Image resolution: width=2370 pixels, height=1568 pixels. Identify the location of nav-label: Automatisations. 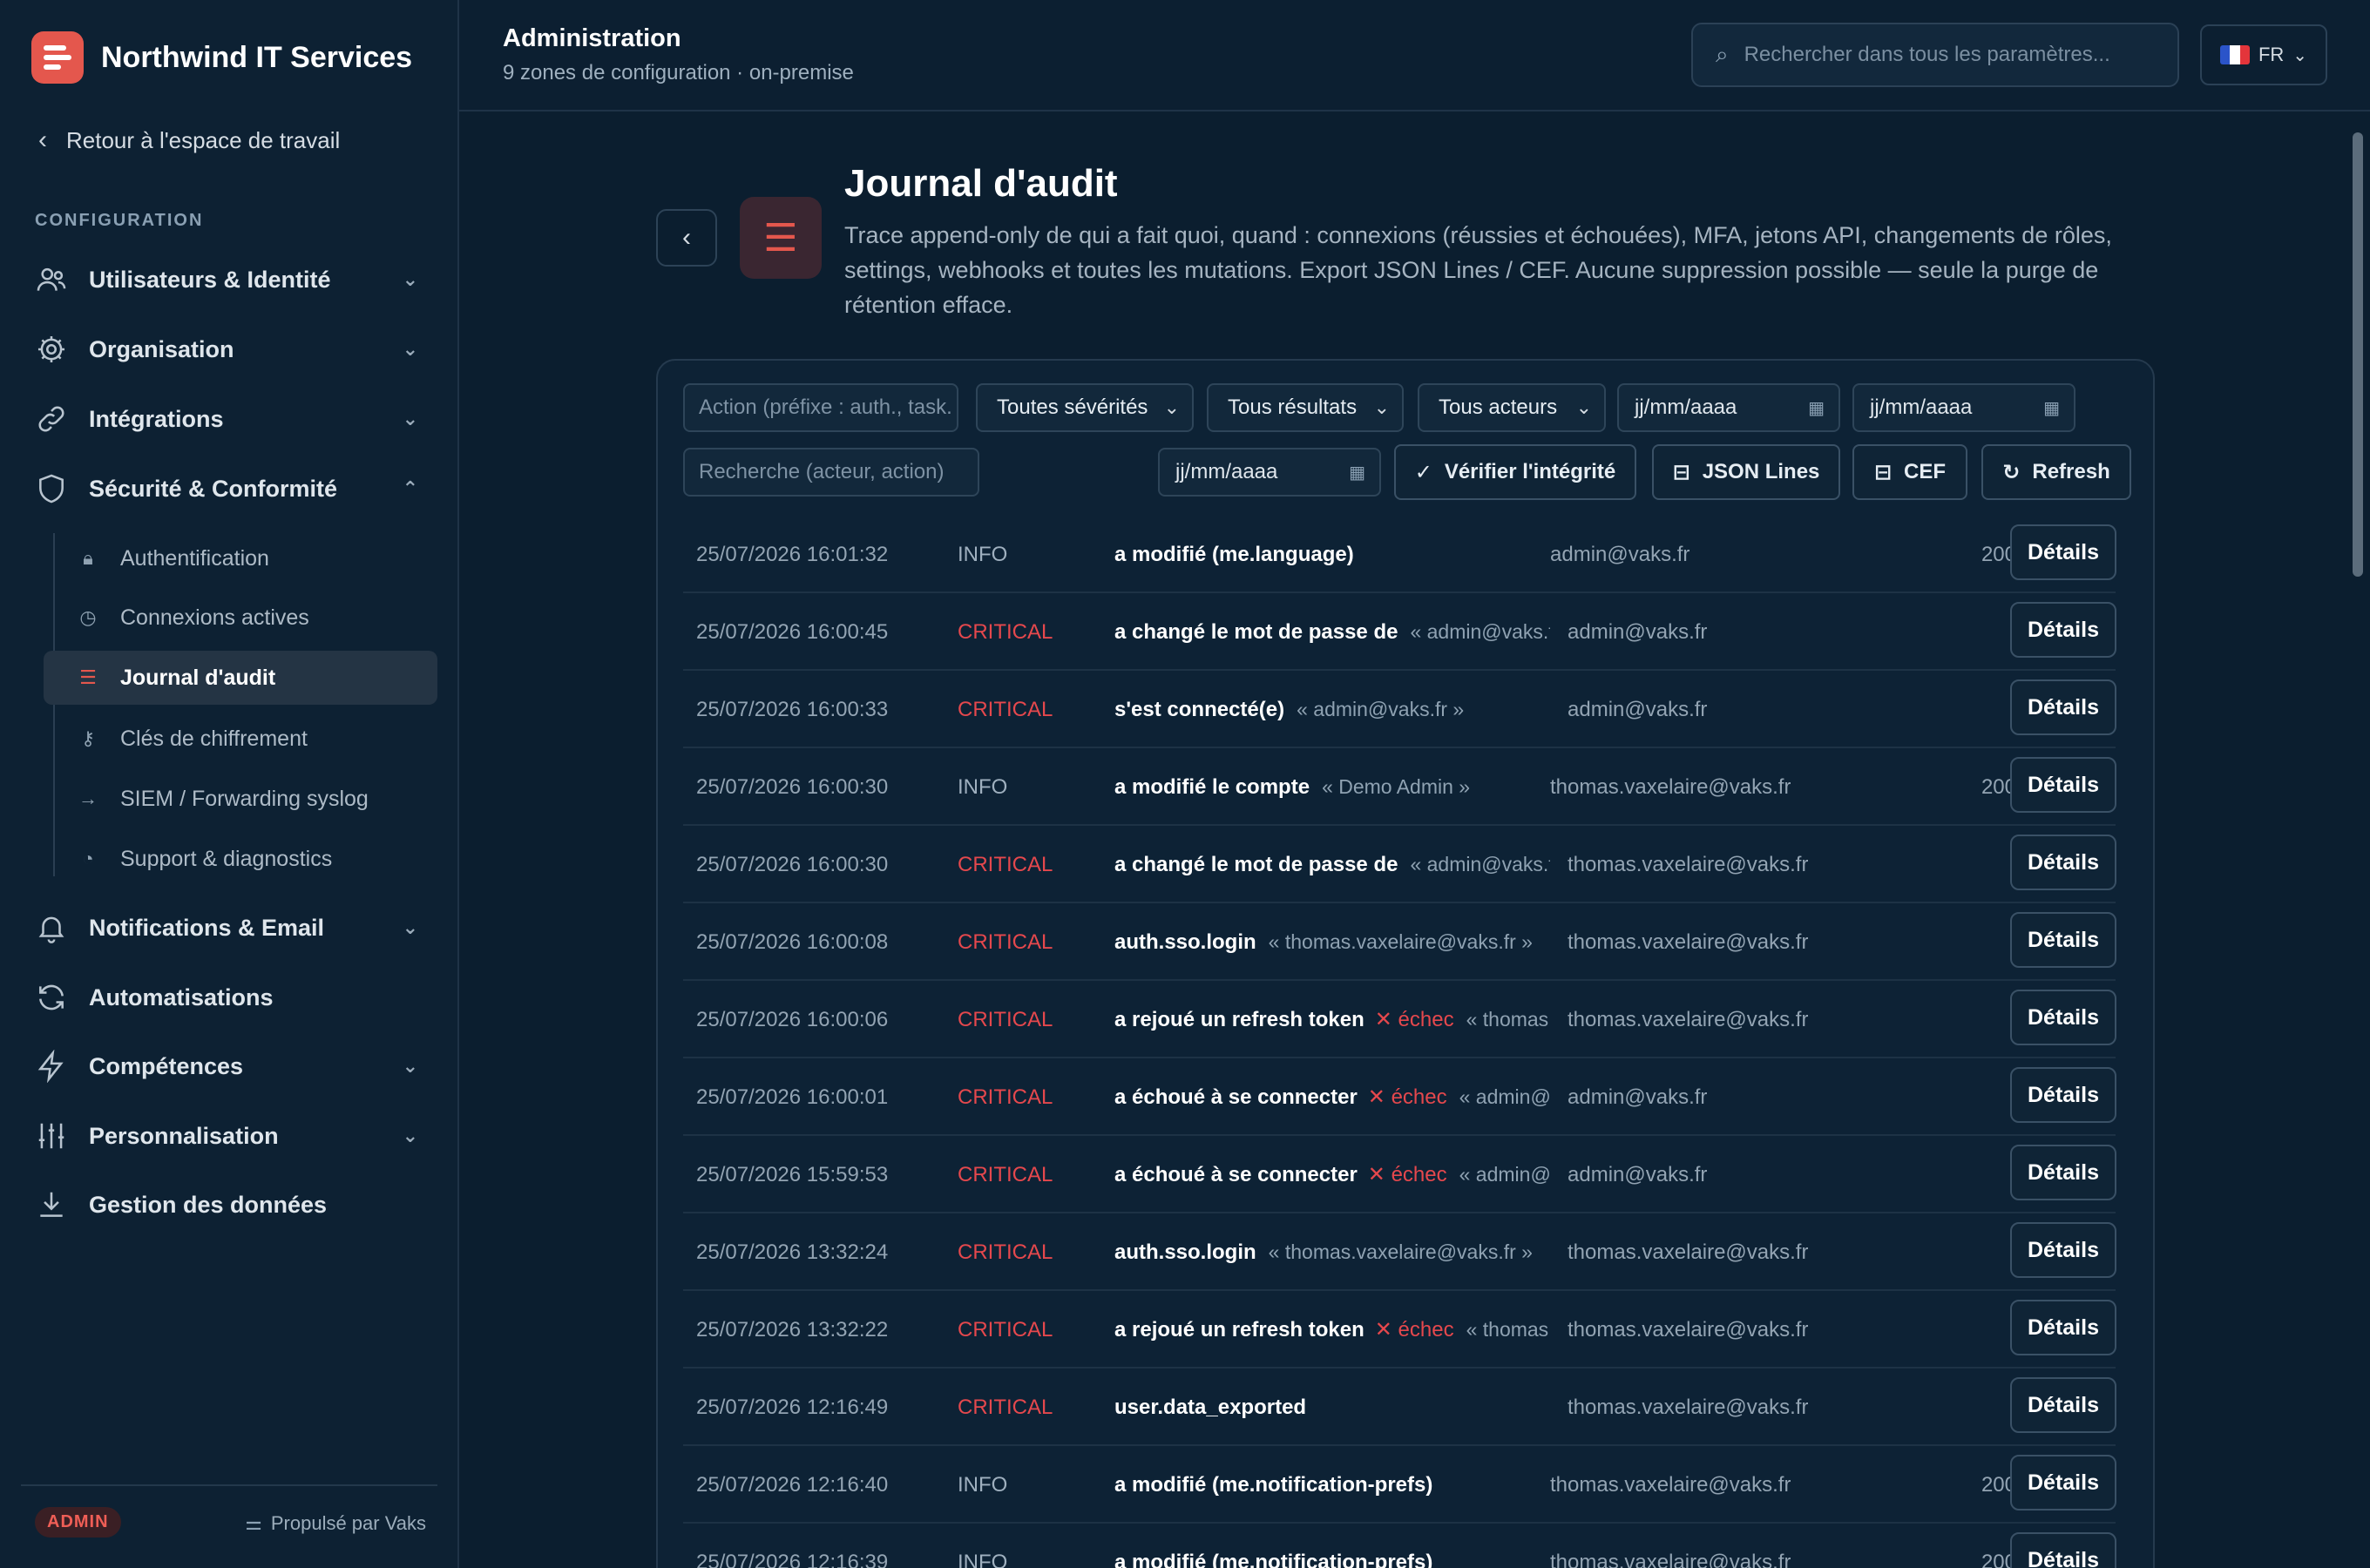
(181, 996).